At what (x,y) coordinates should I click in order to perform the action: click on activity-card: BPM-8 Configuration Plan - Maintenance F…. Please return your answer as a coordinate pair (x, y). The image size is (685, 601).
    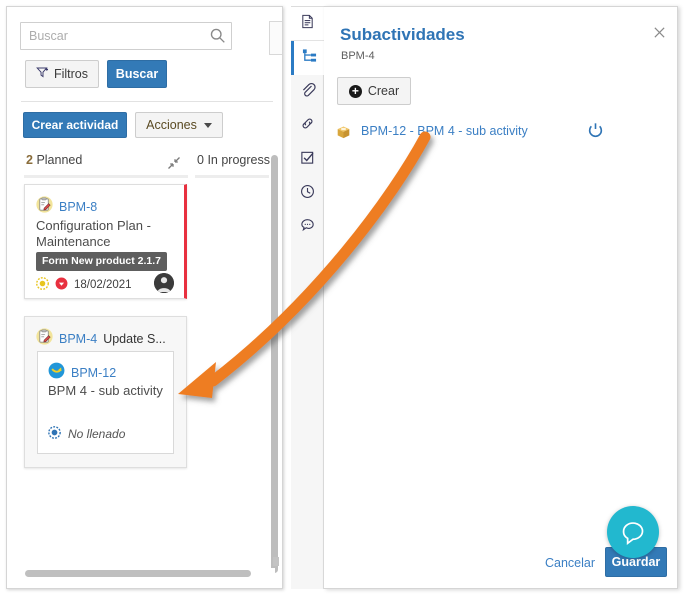
    Looking at the image, I should click on (105, 241).